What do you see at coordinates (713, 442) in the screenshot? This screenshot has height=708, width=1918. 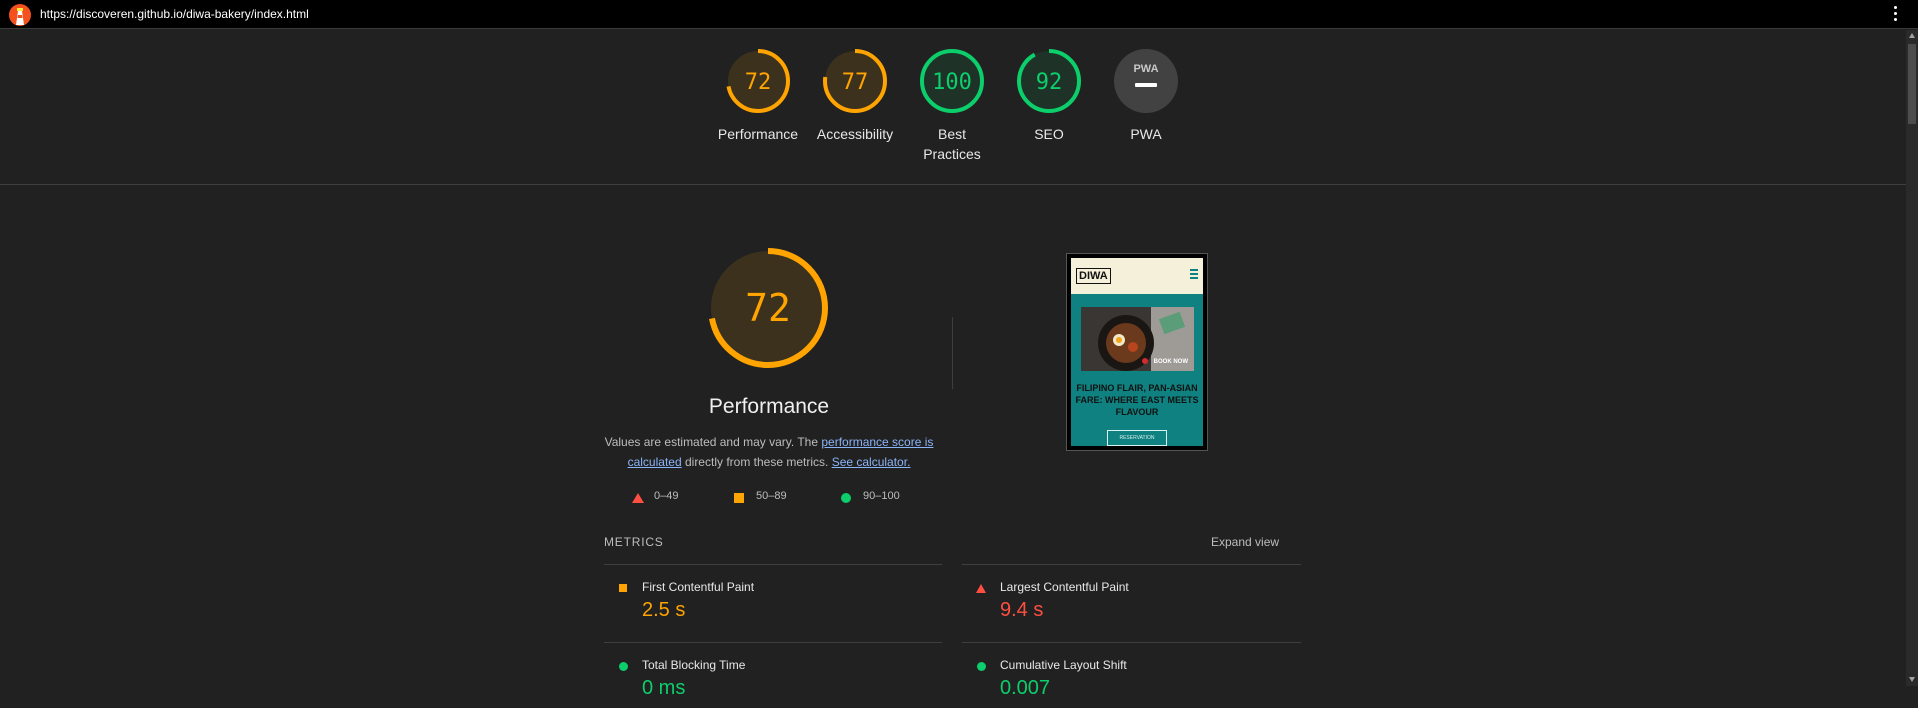 I see `perf-desc-text-1: Values are estimated and may vary. The` at bounding box center [713, 442].